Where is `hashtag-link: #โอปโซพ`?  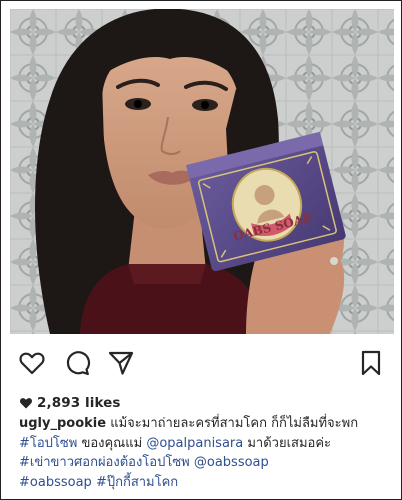 hashtag-link: #โอปโซพ is located at coordinates (48, 443).